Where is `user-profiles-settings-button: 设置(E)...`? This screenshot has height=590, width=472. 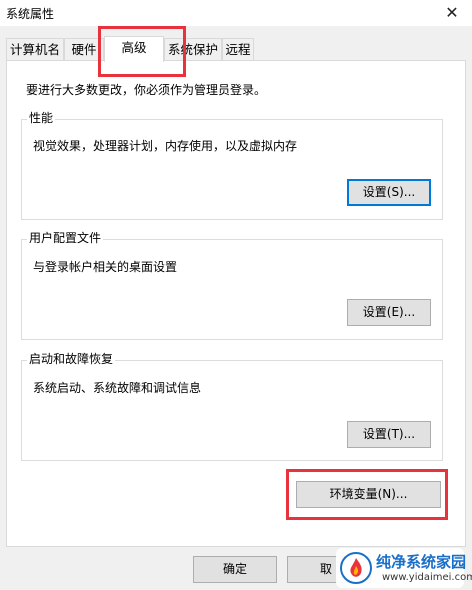
user-profiles-settings-button: 设置(E)... is located at coordinates (389, 312).